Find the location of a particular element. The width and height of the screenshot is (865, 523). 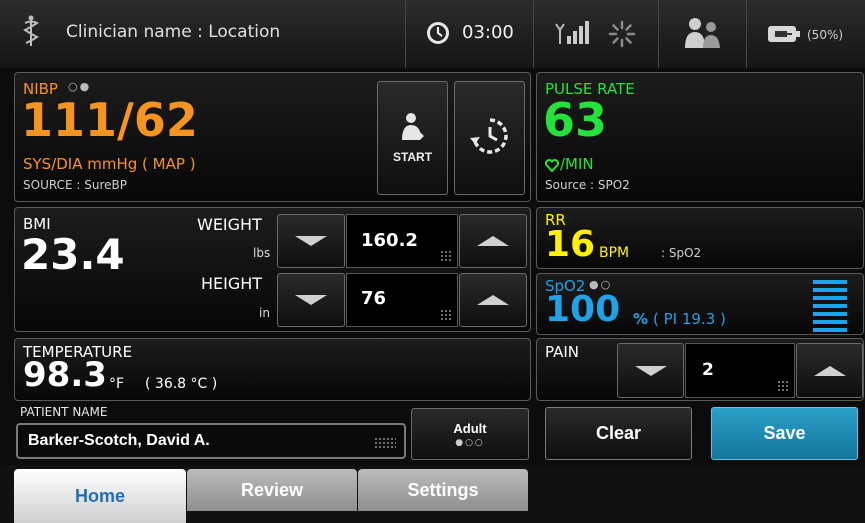

pain-increment-button is located at coordinates (829, 370).